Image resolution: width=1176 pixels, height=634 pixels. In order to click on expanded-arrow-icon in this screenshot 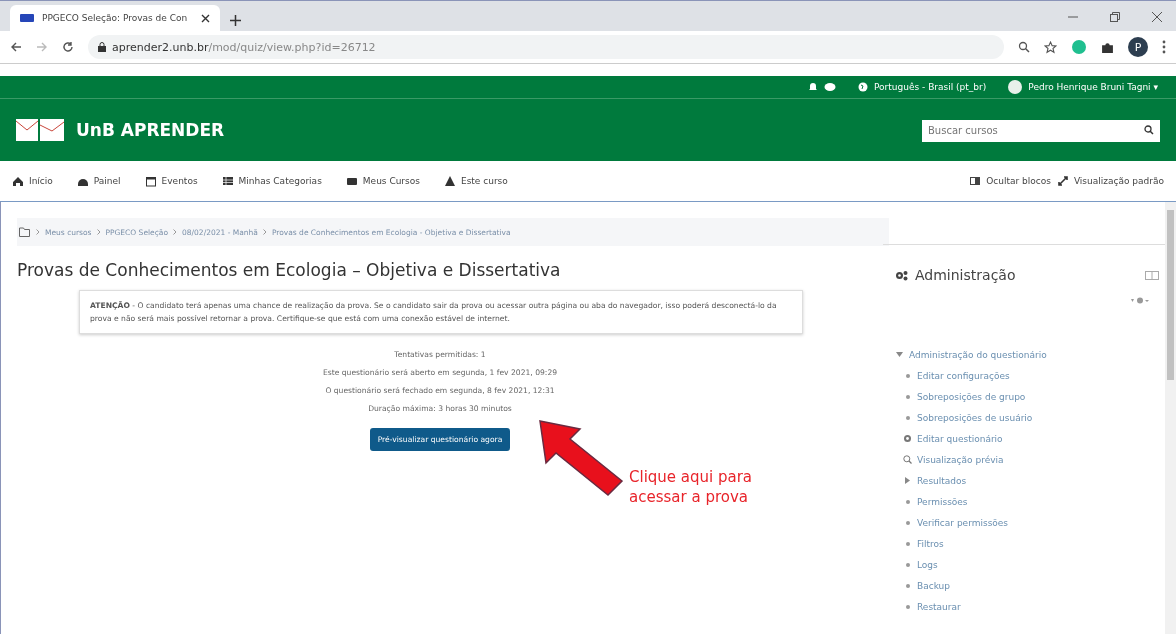, I will do `click(899, 354)`.